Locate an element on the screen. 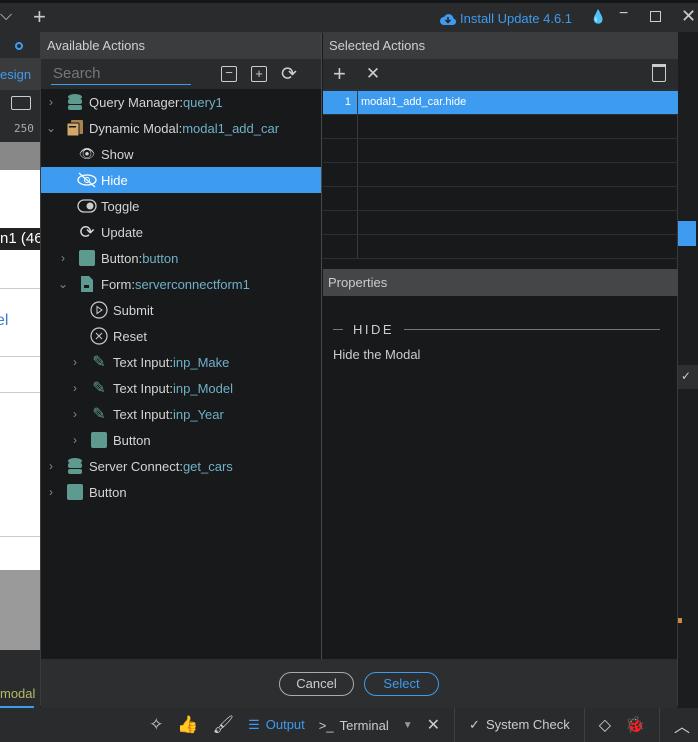 The width and height of the screenshot is (698, 742). item-label: Server Connect: is located at coordinates (136, 466).